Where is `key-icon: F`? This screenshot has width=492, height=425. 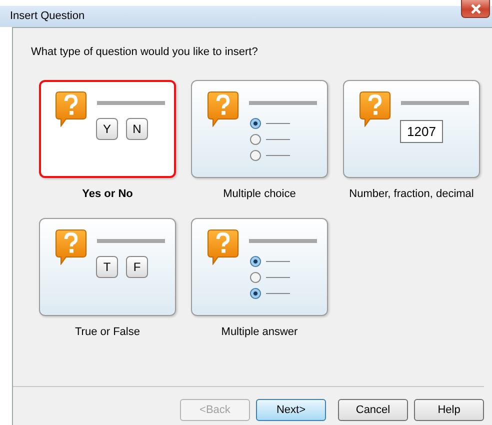 key-icon: F is located at coordinates (137, 267).